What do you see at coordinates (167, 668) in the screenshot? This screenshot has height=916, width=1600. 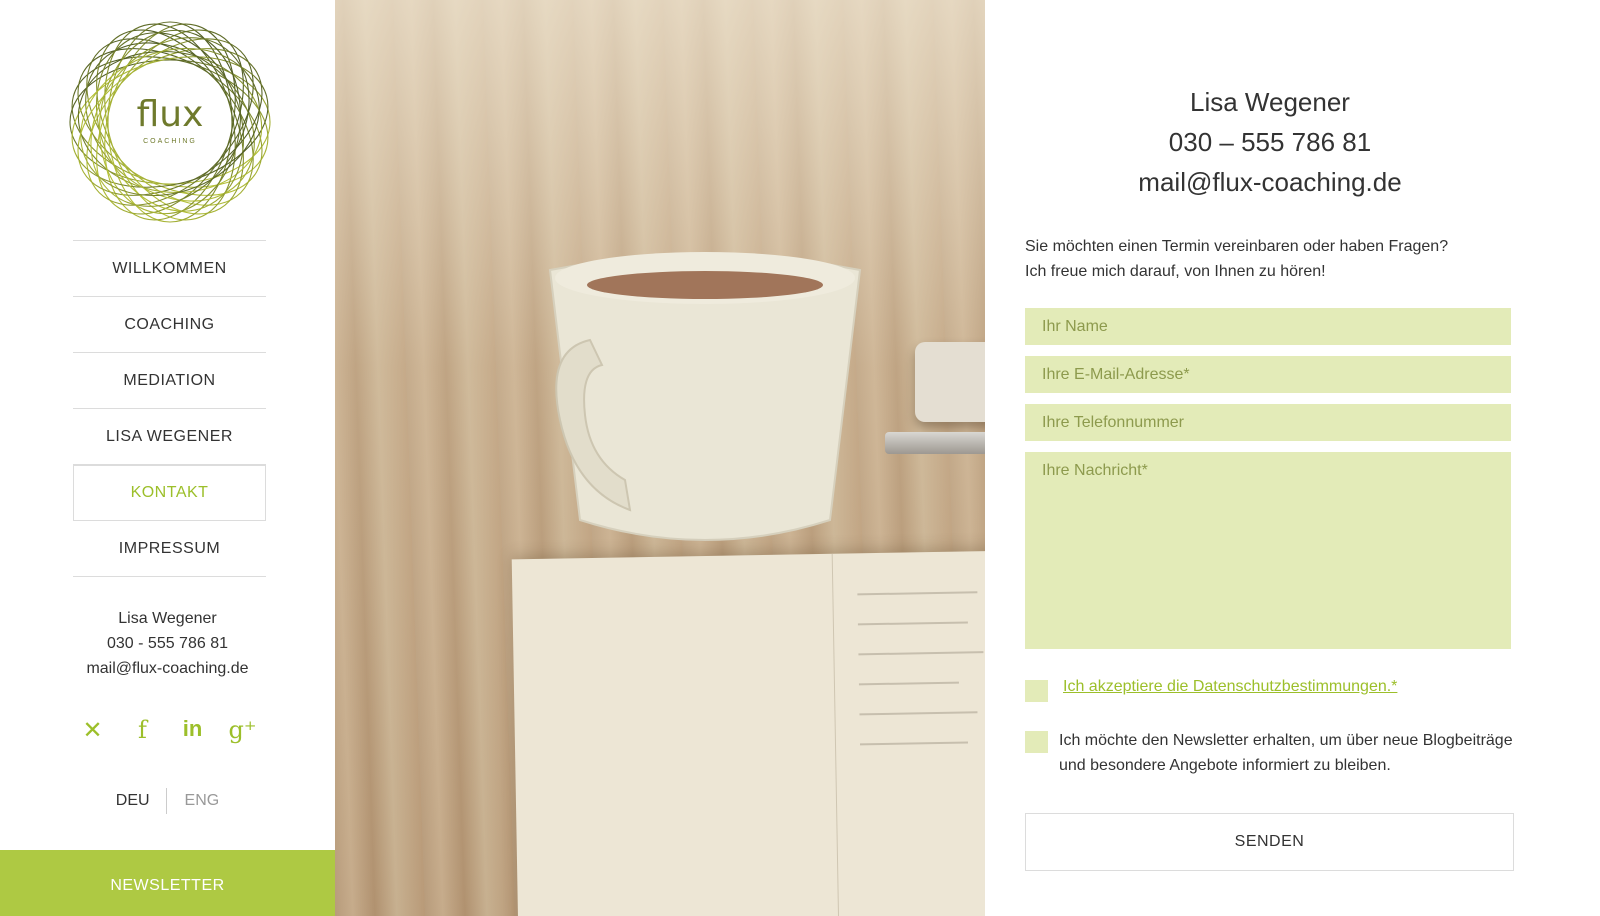 I see `sidebar-contact-email: mail@flux-coaching.de` at bounding box center [167, 668].